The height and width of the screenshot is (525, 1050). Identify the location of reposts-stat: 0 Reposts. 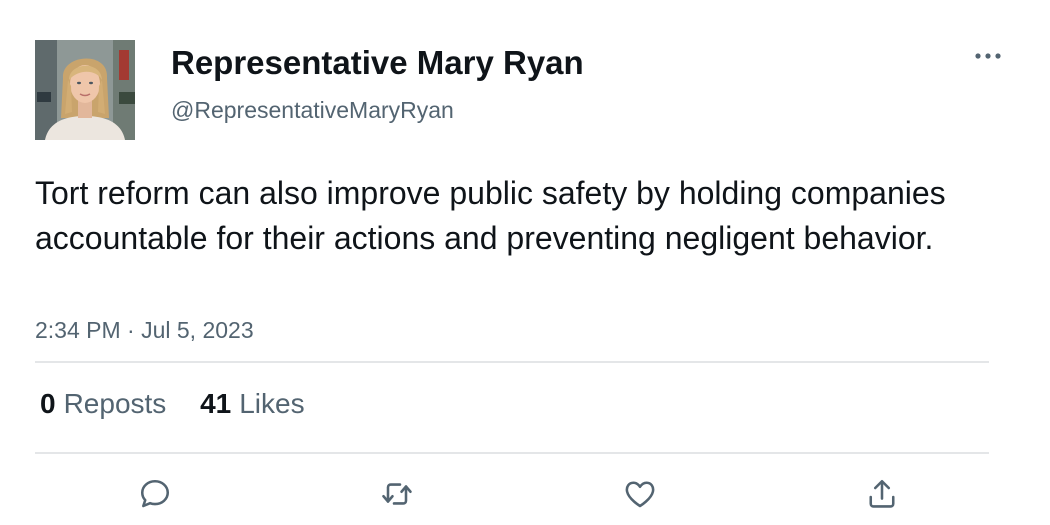
(103, 404).